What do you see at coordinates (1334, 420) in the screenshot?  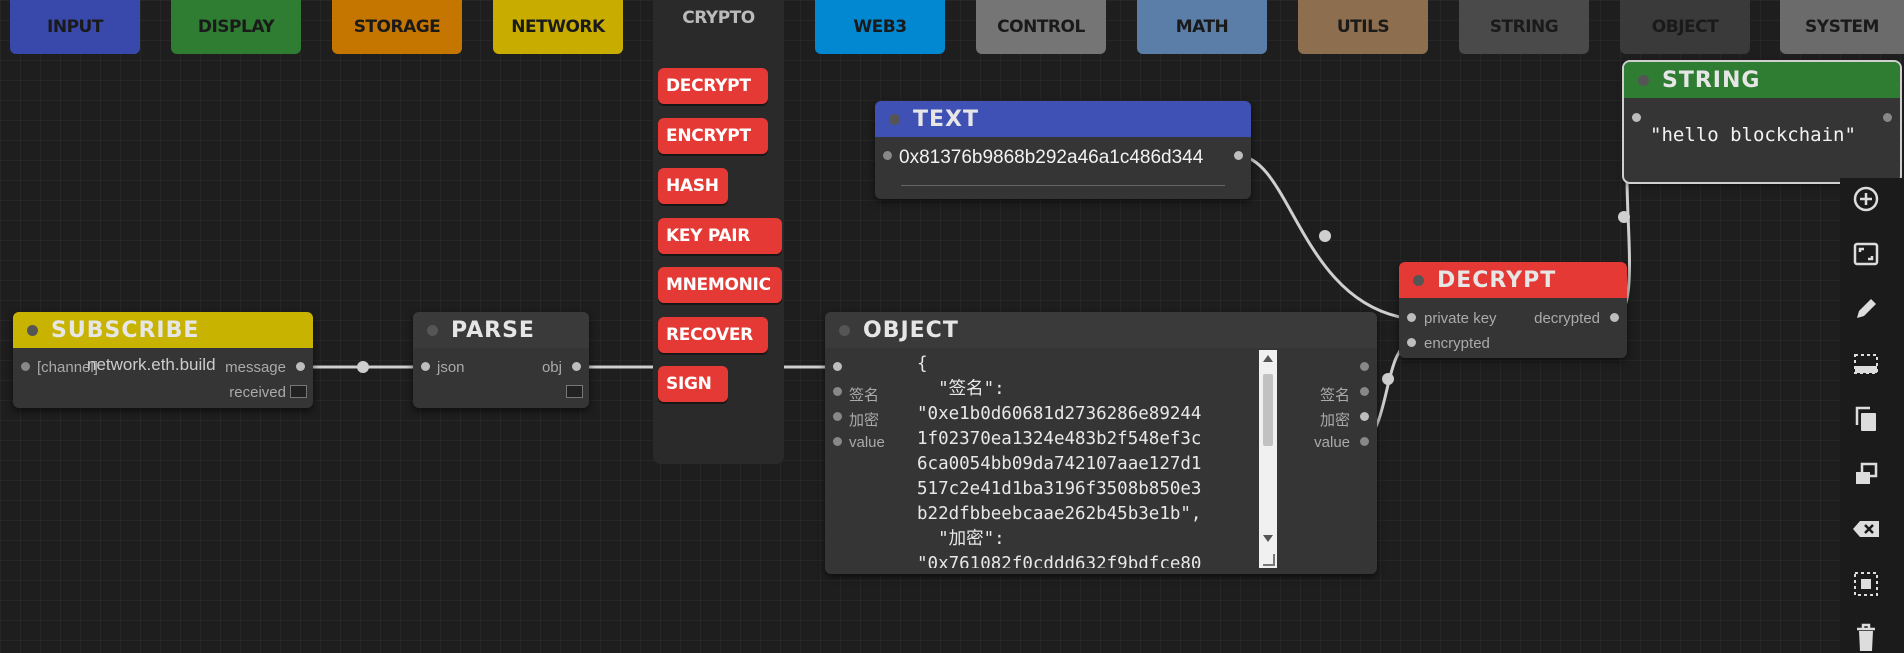 I see `encrypt-output-label: 加密` at bounding box center [1334, 420].